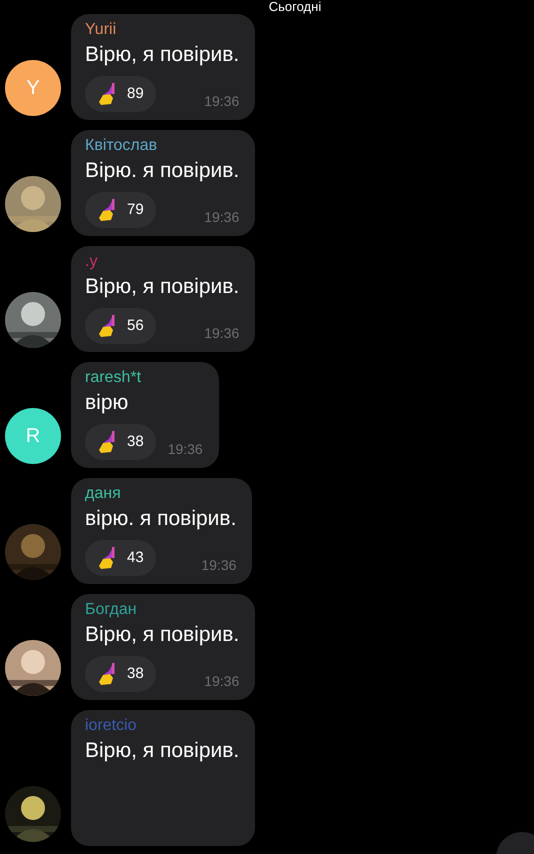  I want to click on author-name: Богдан, so click(162, 610).